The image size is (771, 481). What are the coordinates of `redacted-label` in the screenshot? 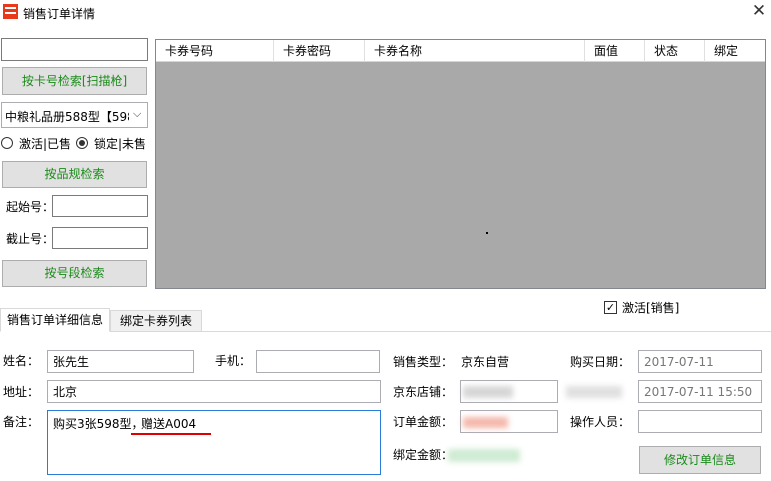 It's located at (594, 392).